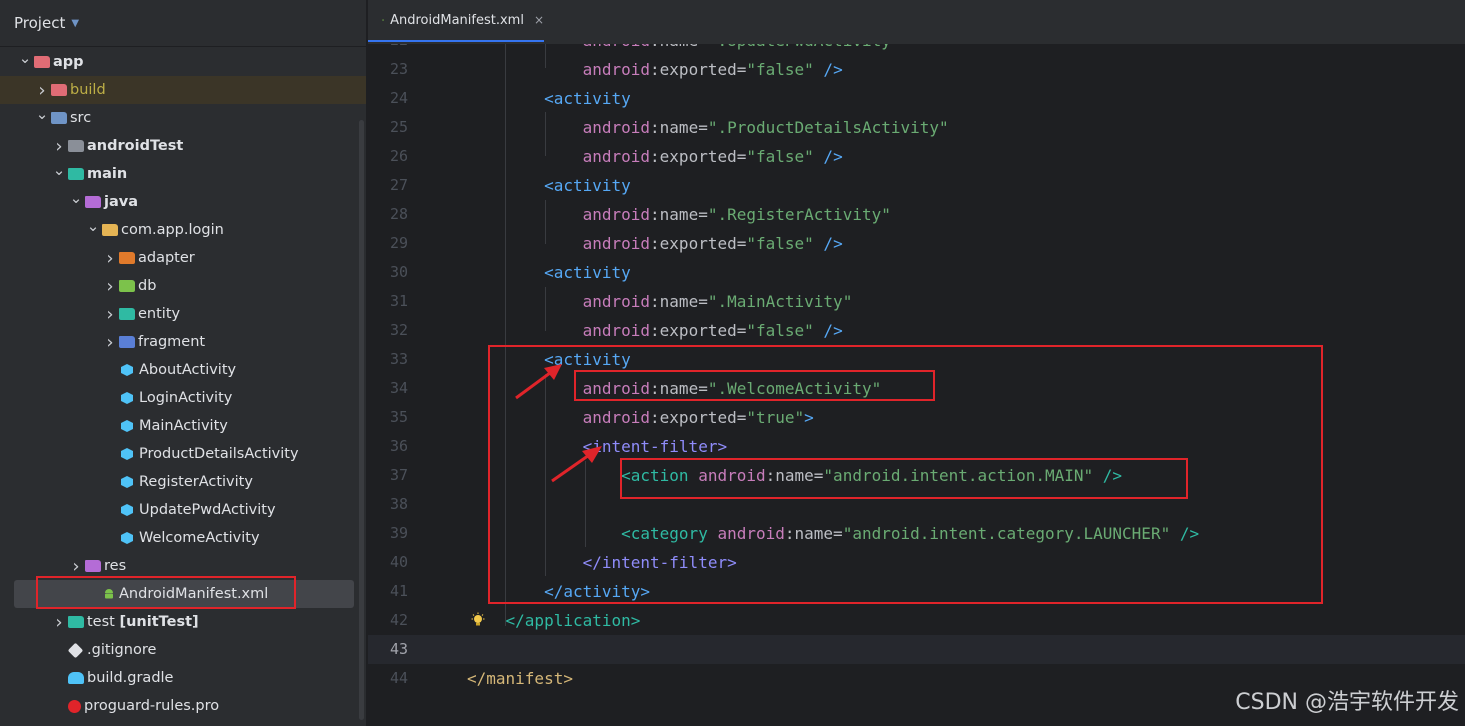 The image size is (1465, 726). Describe the element at coordinates (166, 258) in the screenshot. I see `tree-item-label: adapter` at that location.